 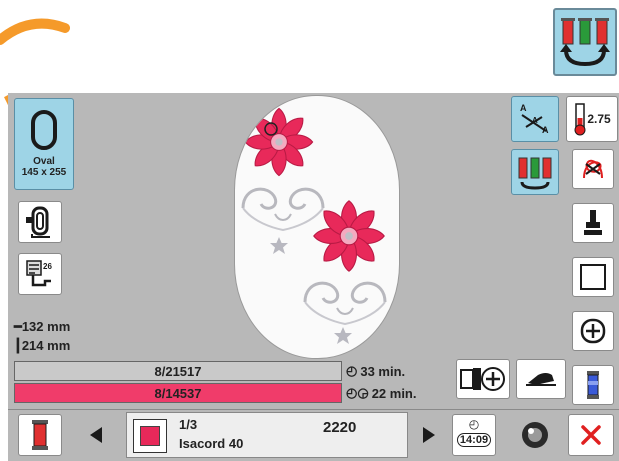 I want to click on red-spool-icon, so click(x=40, y=435).